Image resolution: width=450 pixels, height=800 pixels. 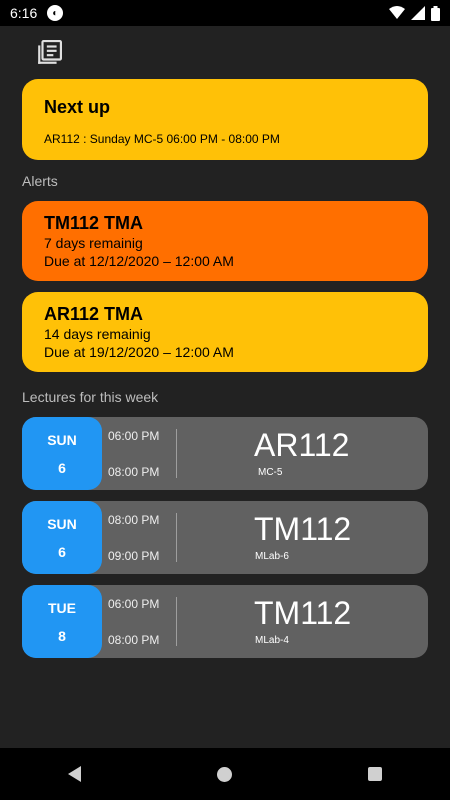 I want to click on wifi-icon, so click(x=397, y=12).